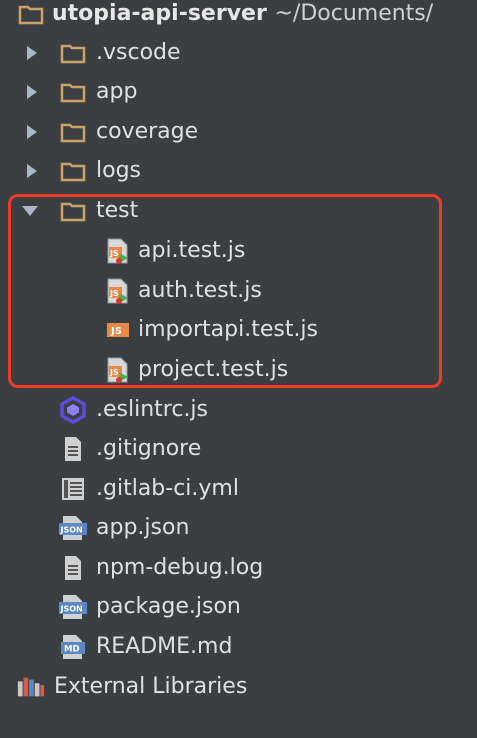 The width and height of the screenshot is (477, 738). What do you see at coordinates (164, 646) in the screenshot?
I see `tree-item-label: README.md` at bounding box center [164, 646].